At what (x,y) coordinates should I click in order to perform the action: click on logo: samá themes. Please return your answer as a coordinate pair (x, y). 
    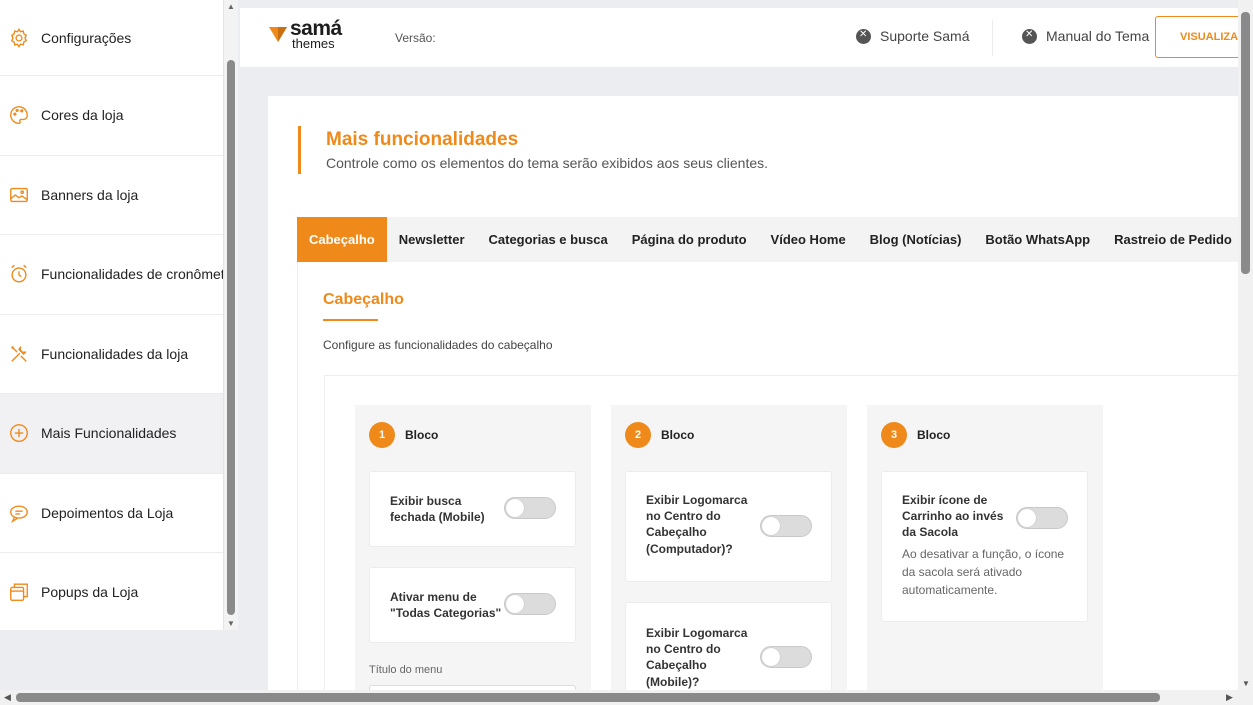
    Looking at the image, I should click on (305, 34).